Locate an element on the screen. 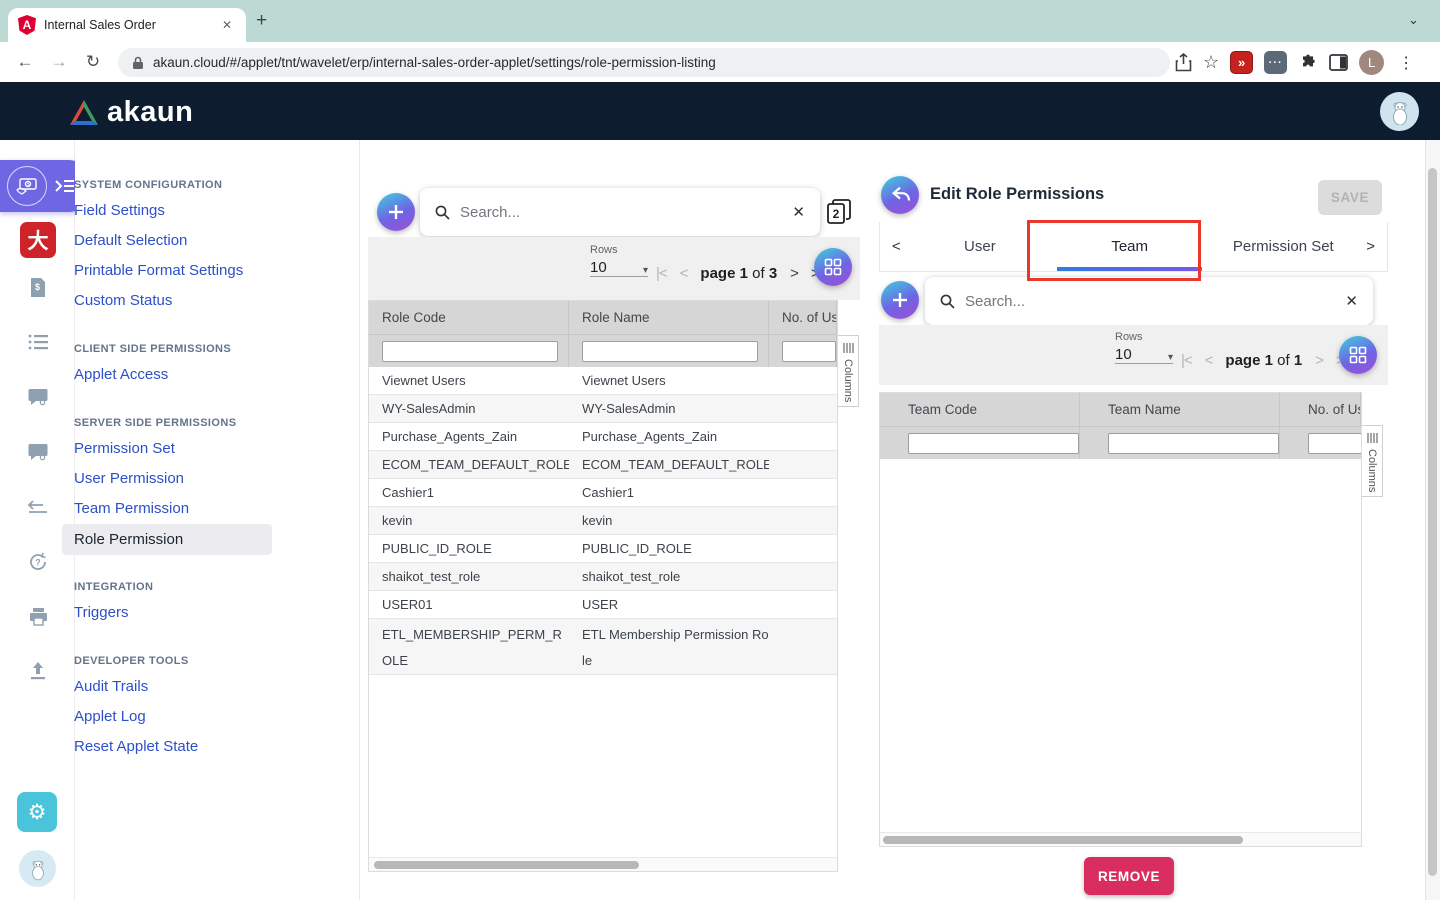 This screenshot has width=1440, height=900. teams-horizontal-scrollbar is located at coordinates (1120, 839).